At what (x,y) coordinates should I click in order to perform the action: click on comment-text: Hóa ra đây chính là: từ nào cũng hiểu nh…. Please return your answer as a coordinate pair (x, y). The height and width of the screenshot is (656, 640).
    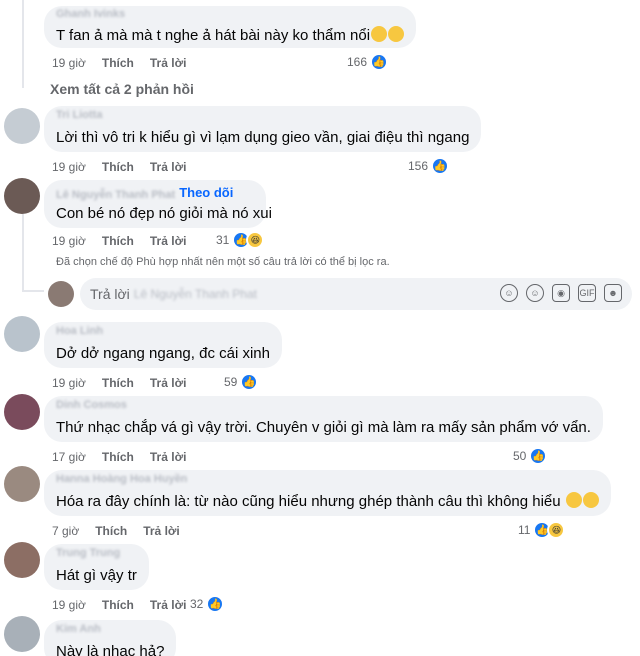
    Looking at the image, I should click on (308, 501).